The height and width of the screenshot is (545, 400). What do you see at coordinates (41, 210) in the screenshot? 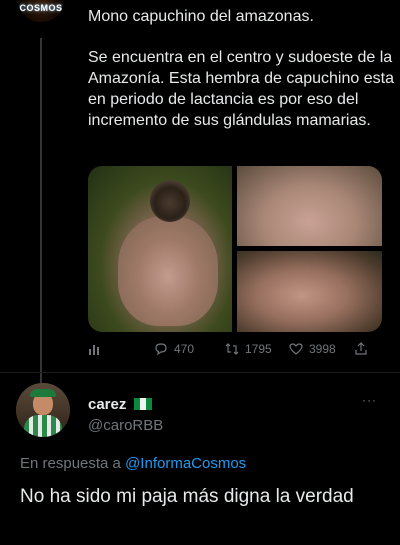
I see `thread-line` at bounding box center [41, 210].